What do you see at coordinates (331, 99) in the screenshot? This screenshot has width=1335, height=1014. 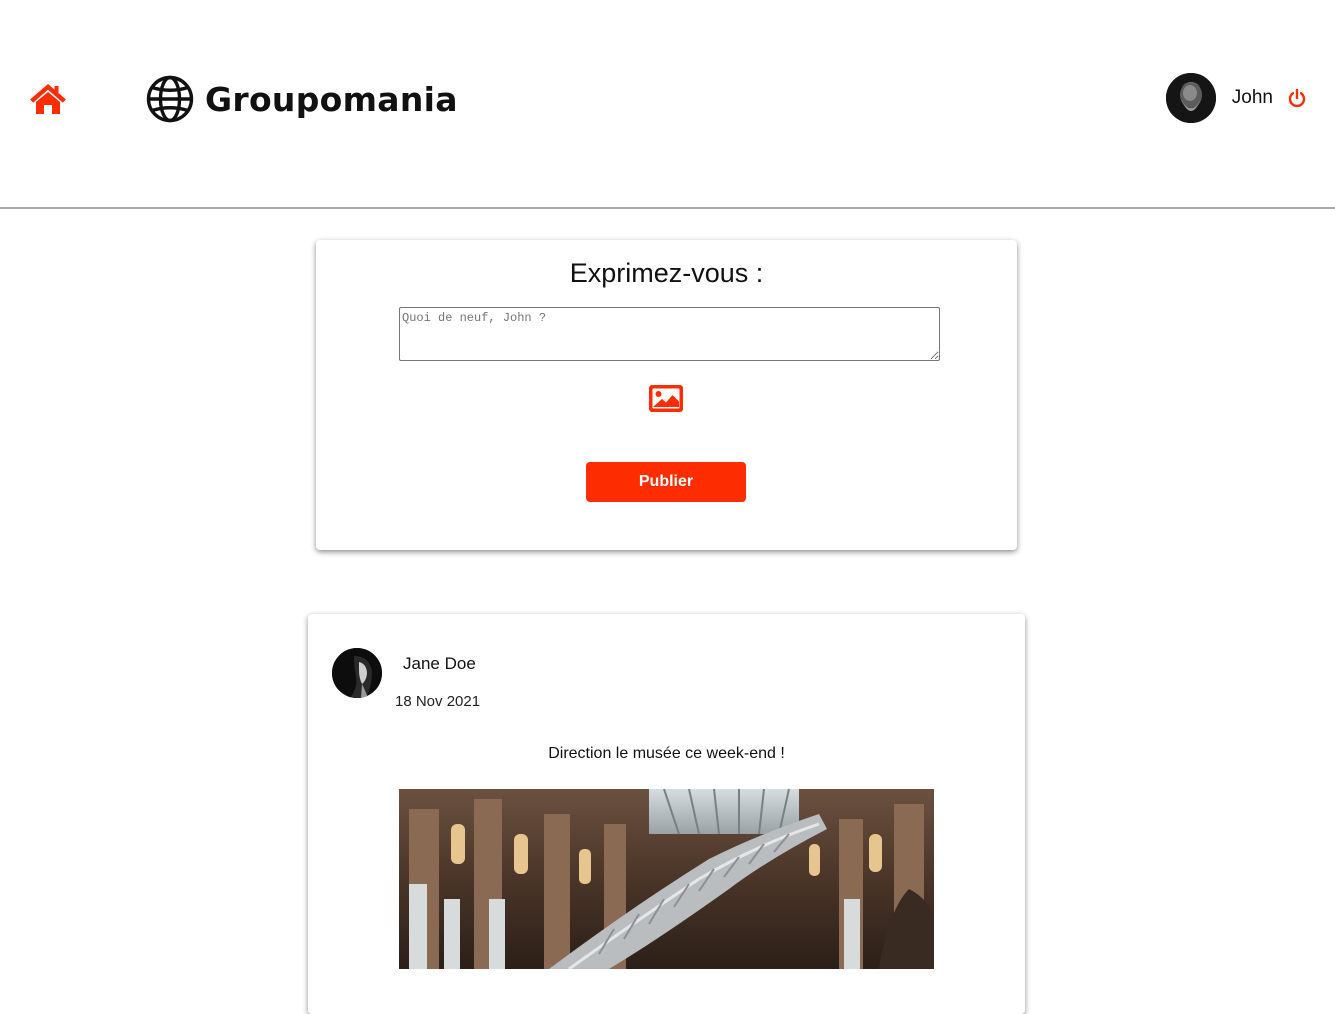 I see `brand-name: Groupomania` at bounding box center [331, 99].